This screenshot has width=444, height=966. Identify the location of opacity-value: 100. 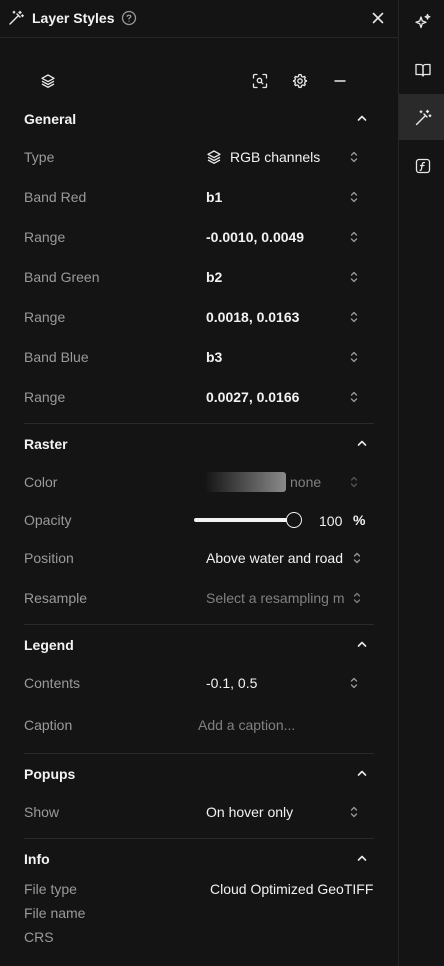
(330, 521).